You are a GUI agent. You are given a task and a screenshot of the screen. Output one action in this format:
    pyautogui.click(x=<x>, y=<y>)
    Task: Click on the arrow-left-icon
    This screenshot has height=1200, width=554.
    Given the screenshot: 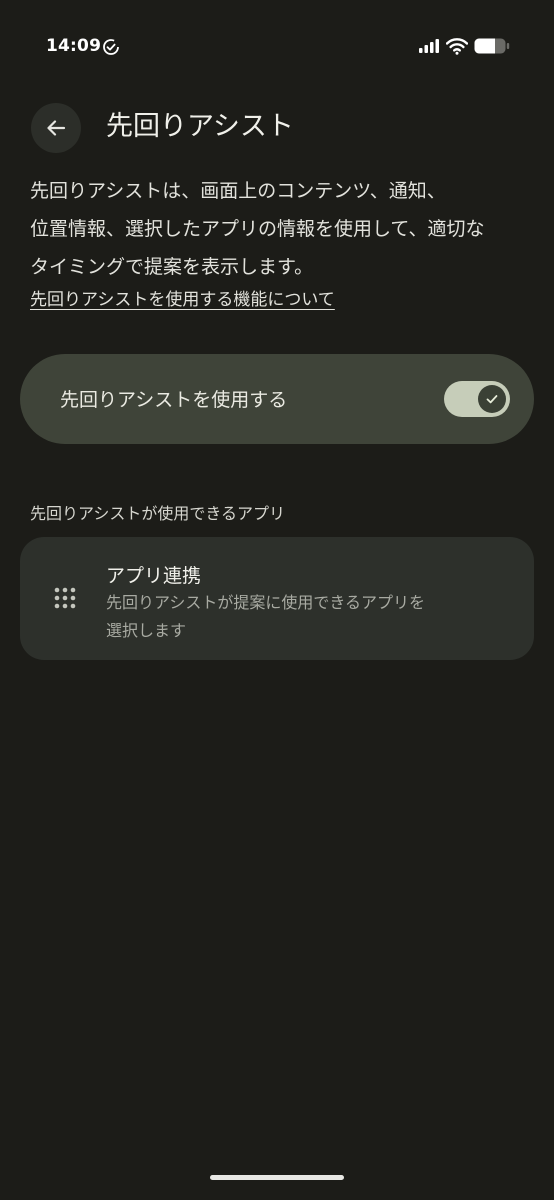 What is the action you would take?
    pyautogui.click(x=56, y=128)
    